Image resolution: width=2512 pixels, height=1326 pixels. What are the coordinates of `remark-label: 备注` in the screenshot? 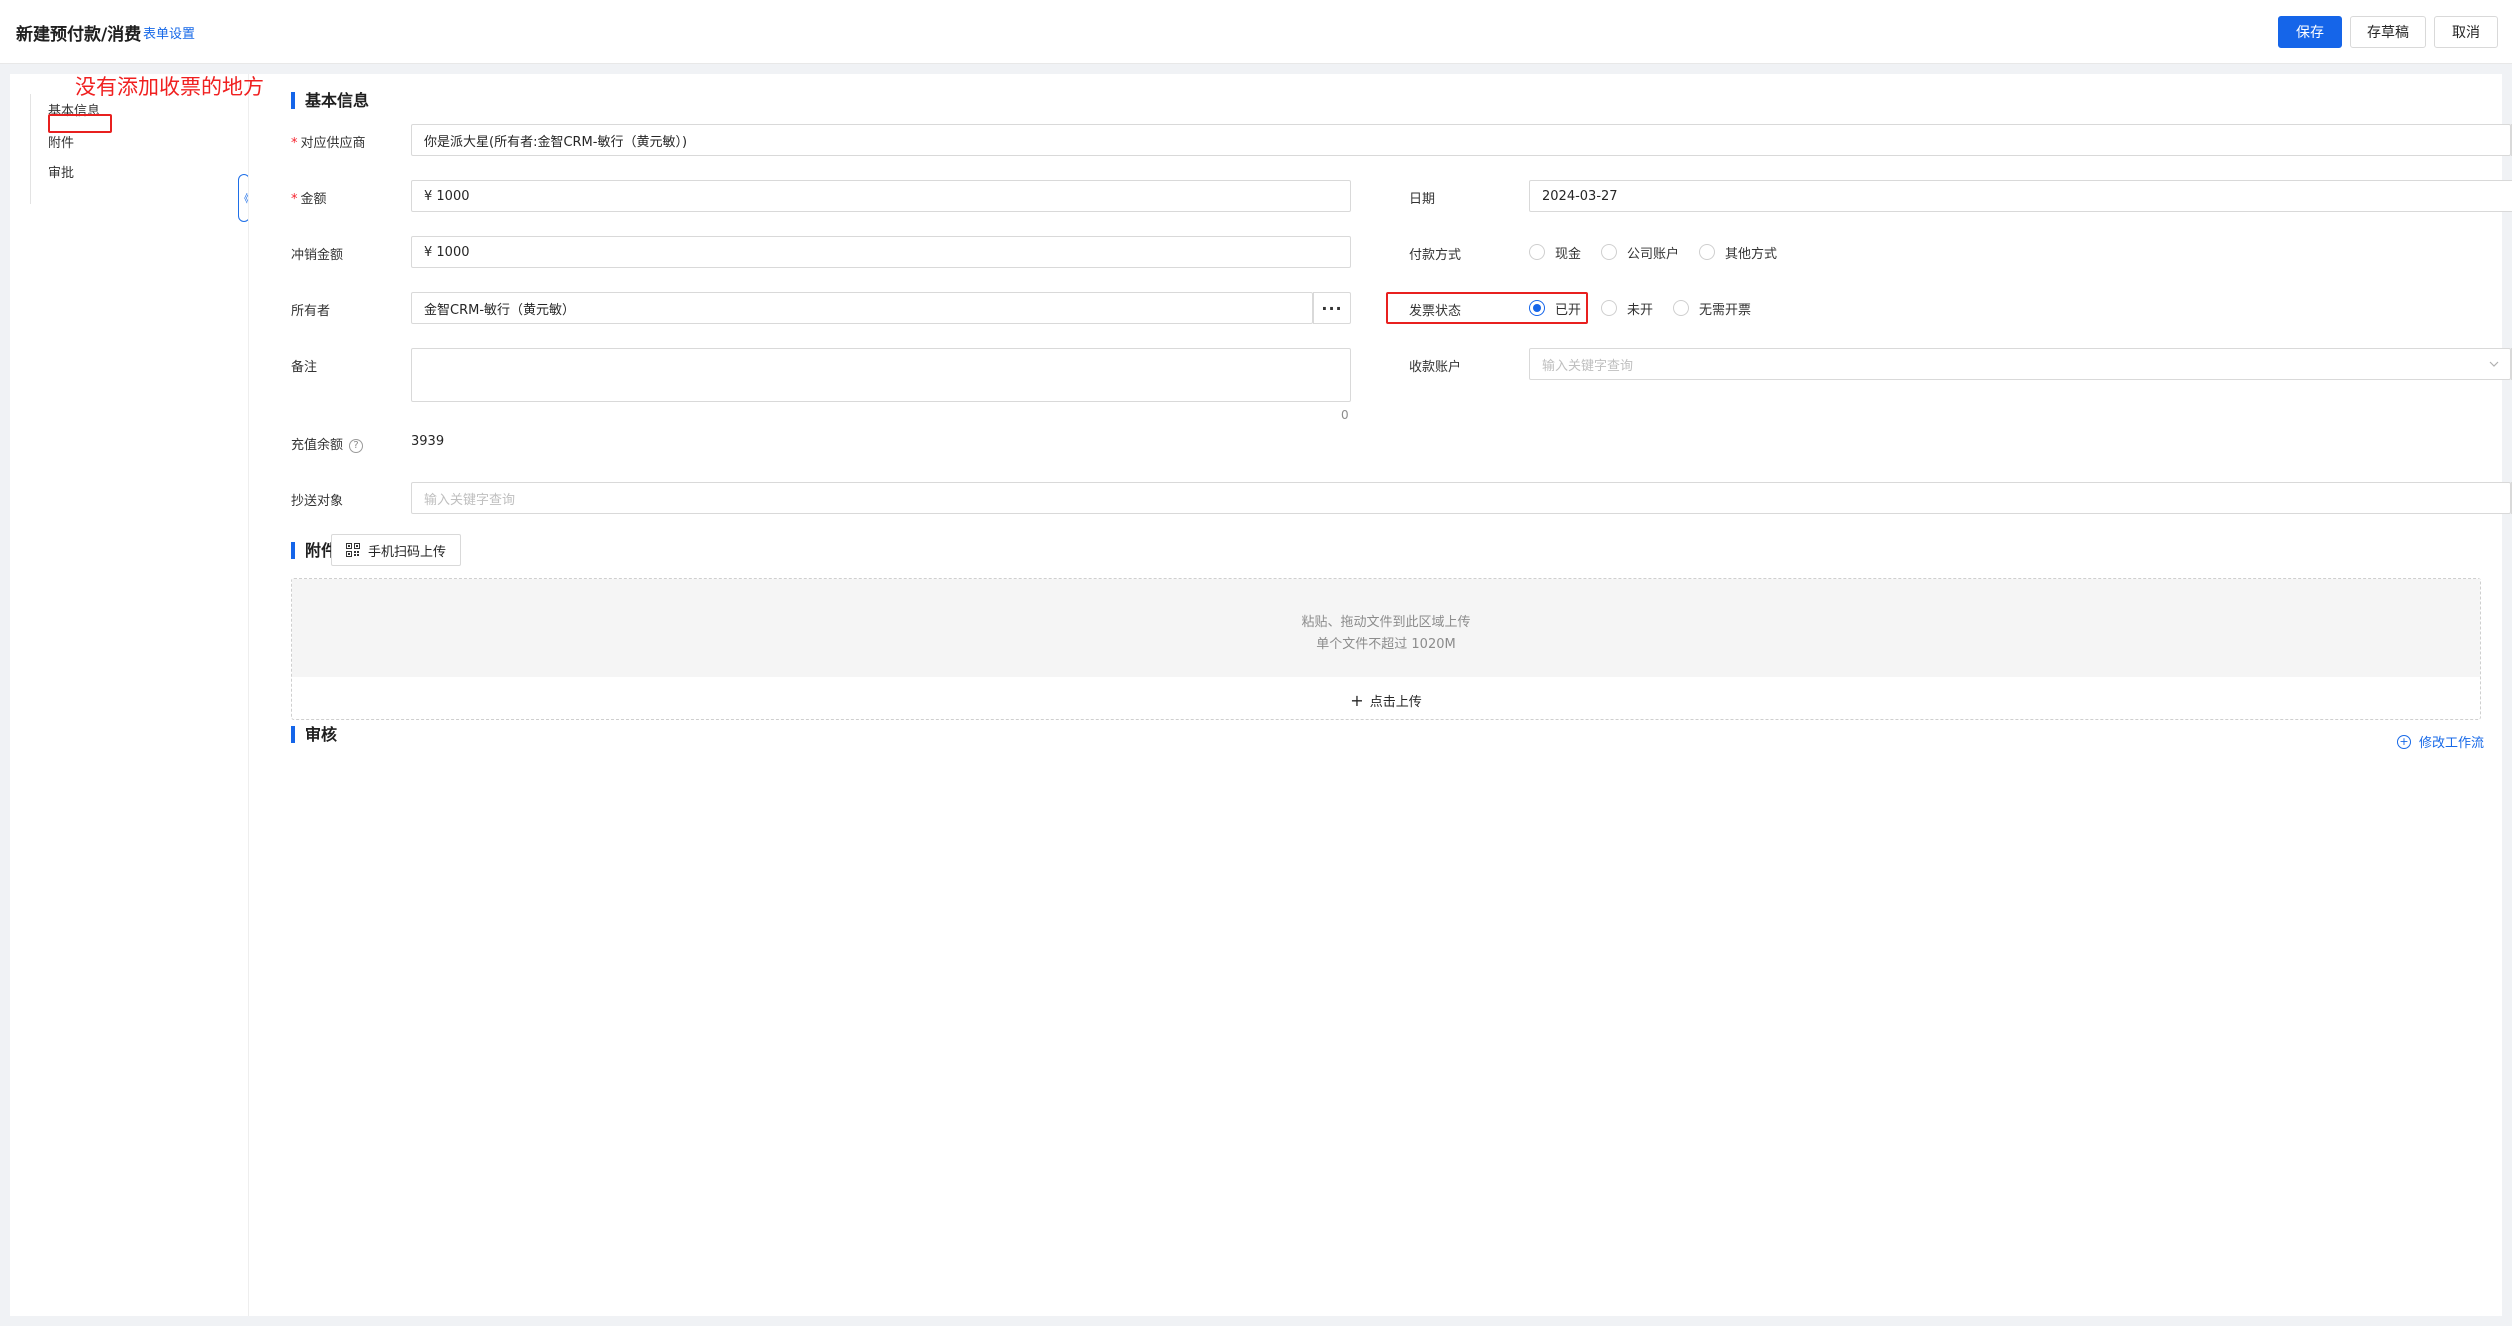 It's located at (304, 367).